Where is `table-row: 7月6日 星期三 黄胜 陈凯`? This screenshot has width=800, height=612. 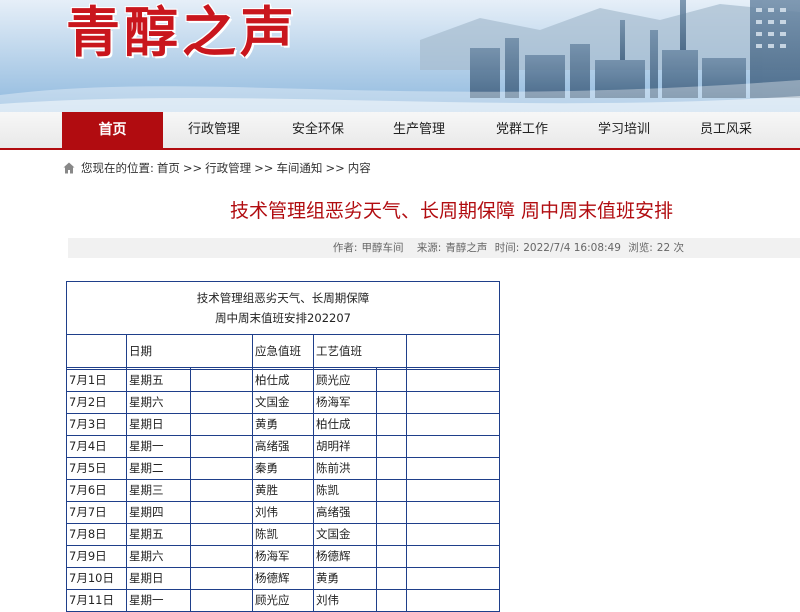
table-row: 7月6日 星期三 黄胜 陈凯 is located at coordinates (283, 490).